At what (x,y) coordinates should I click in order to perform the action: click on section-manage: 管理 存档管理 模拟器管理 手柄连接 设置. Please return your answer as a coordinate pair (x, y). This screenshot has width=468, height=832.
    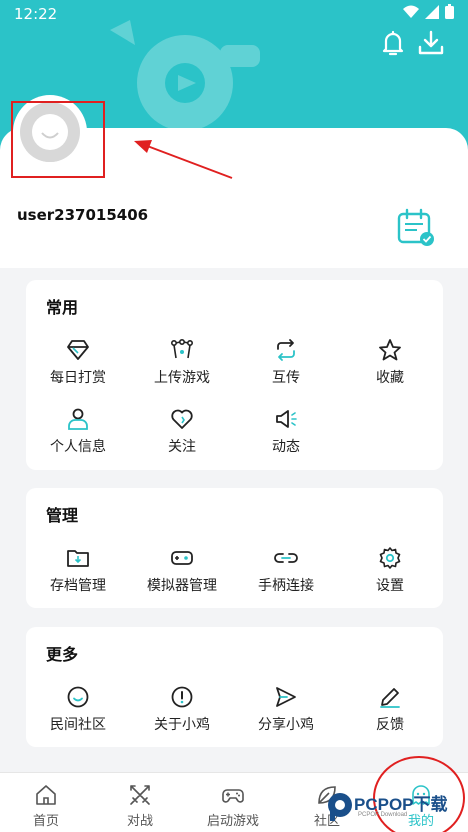
    Looking at the image, I should click on (234, 548).